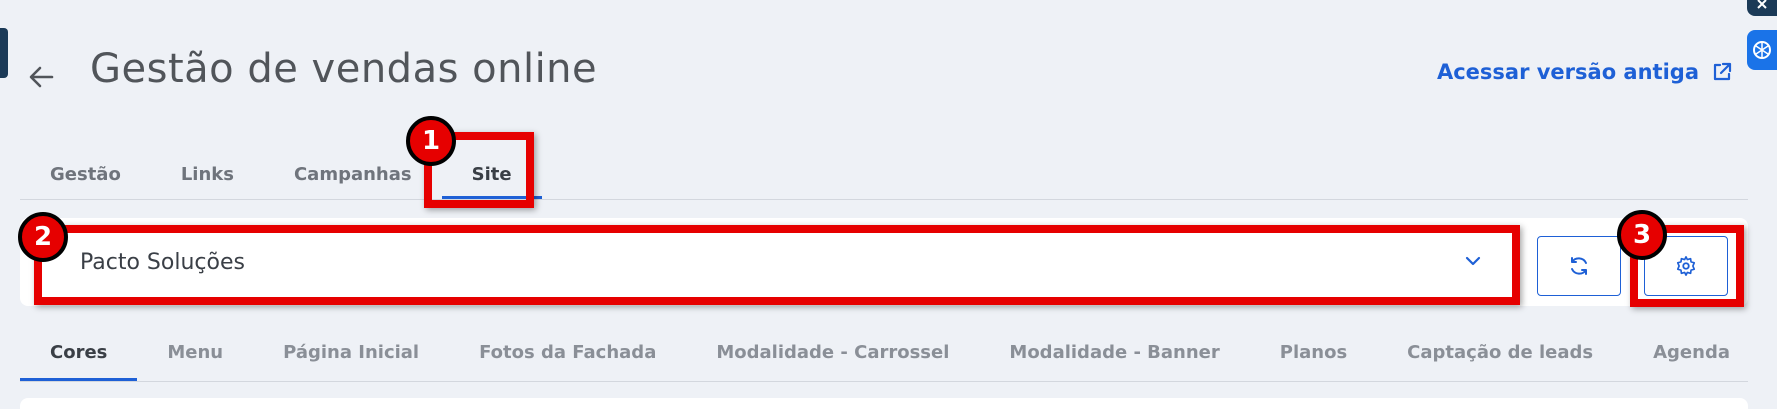 Image resolution: width=1777 pixels, height=409 pixels. What do you see at coordinates (43, 237) in the screenshot?
I see `step-badge-2: 2` at bounding box center [43, 237].